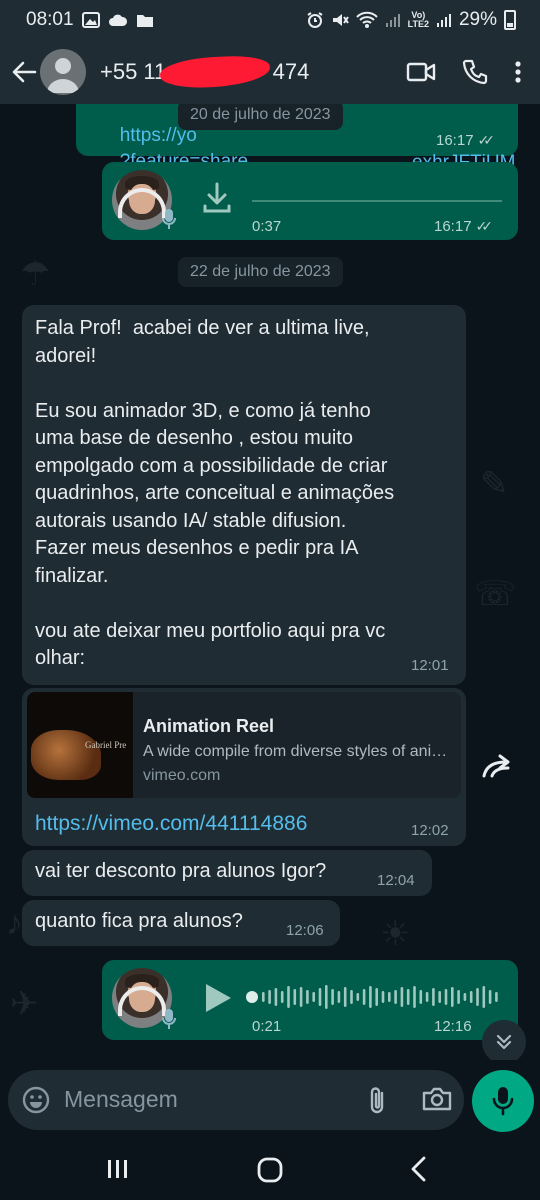 Image resolution: width=540 pixels, height=1200 pixels. Describe the element at coordinates (430, 830) in the screenshot. I see `message-time: 12:02` at that location.